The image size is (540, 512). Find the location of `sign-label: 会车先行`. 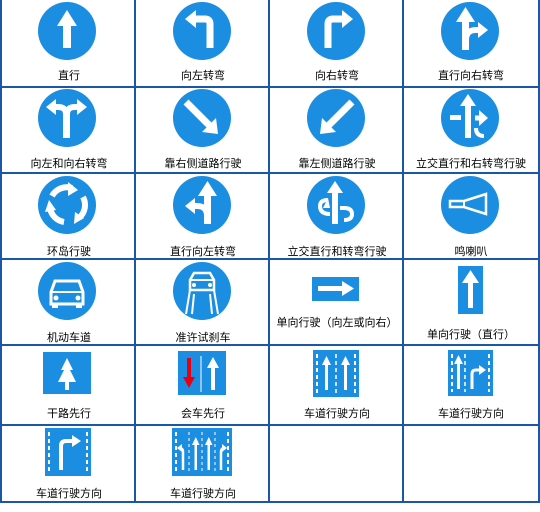

sign-label: 会车先行 is located at coordinates (203, 413).